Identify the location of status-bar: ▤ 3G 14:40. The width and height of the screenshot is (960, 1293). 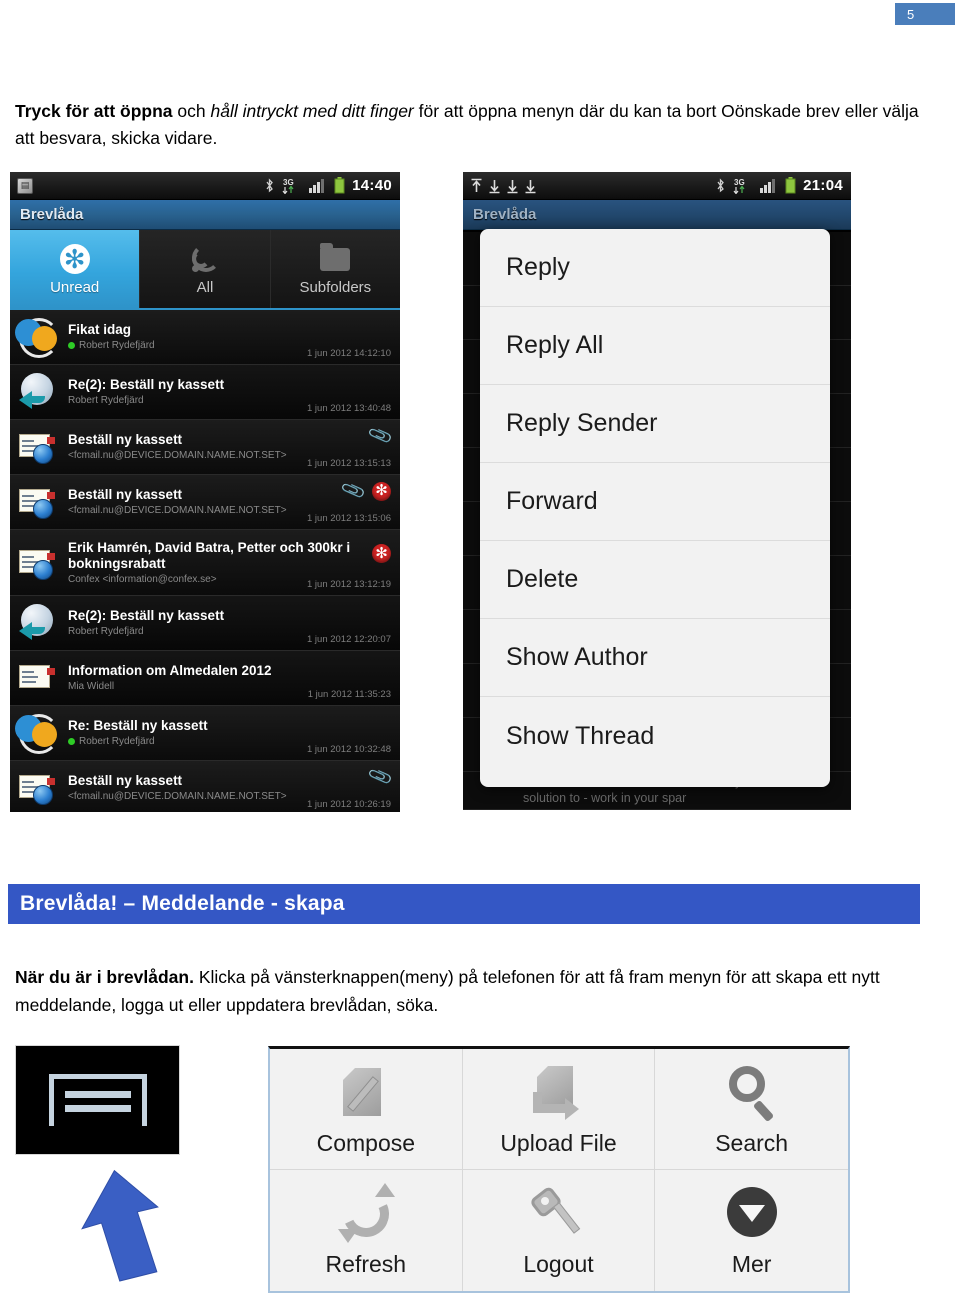
(205, 186).